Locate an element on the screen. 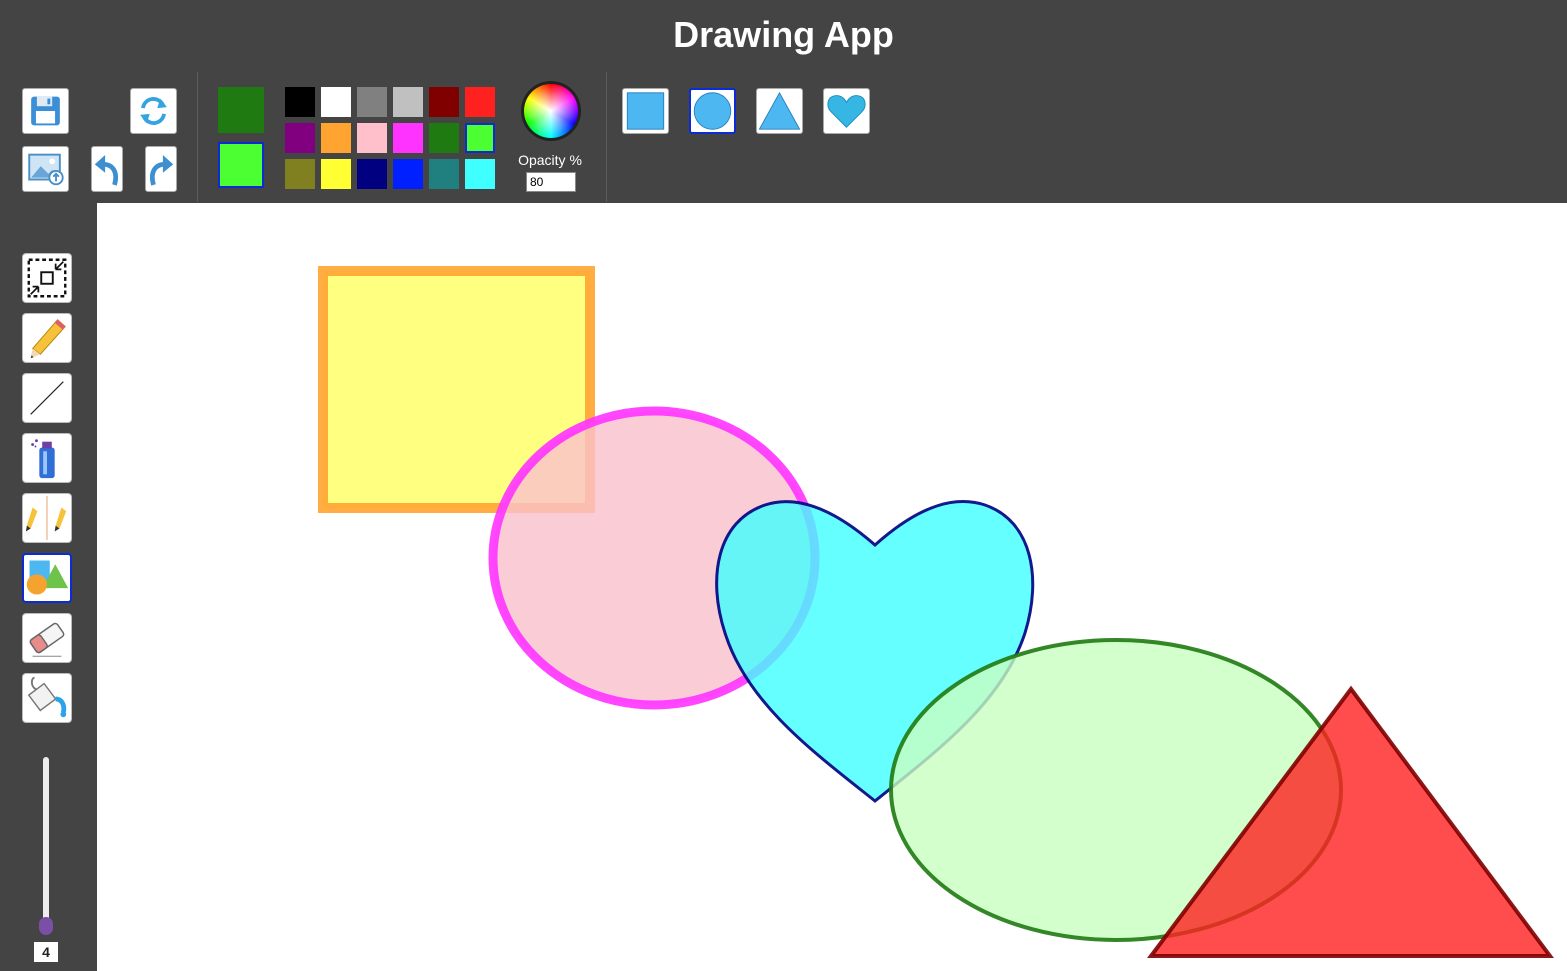 This screenshot has height=971, width=1567. app-title: Drawing App is located at coordinates (783, 34).